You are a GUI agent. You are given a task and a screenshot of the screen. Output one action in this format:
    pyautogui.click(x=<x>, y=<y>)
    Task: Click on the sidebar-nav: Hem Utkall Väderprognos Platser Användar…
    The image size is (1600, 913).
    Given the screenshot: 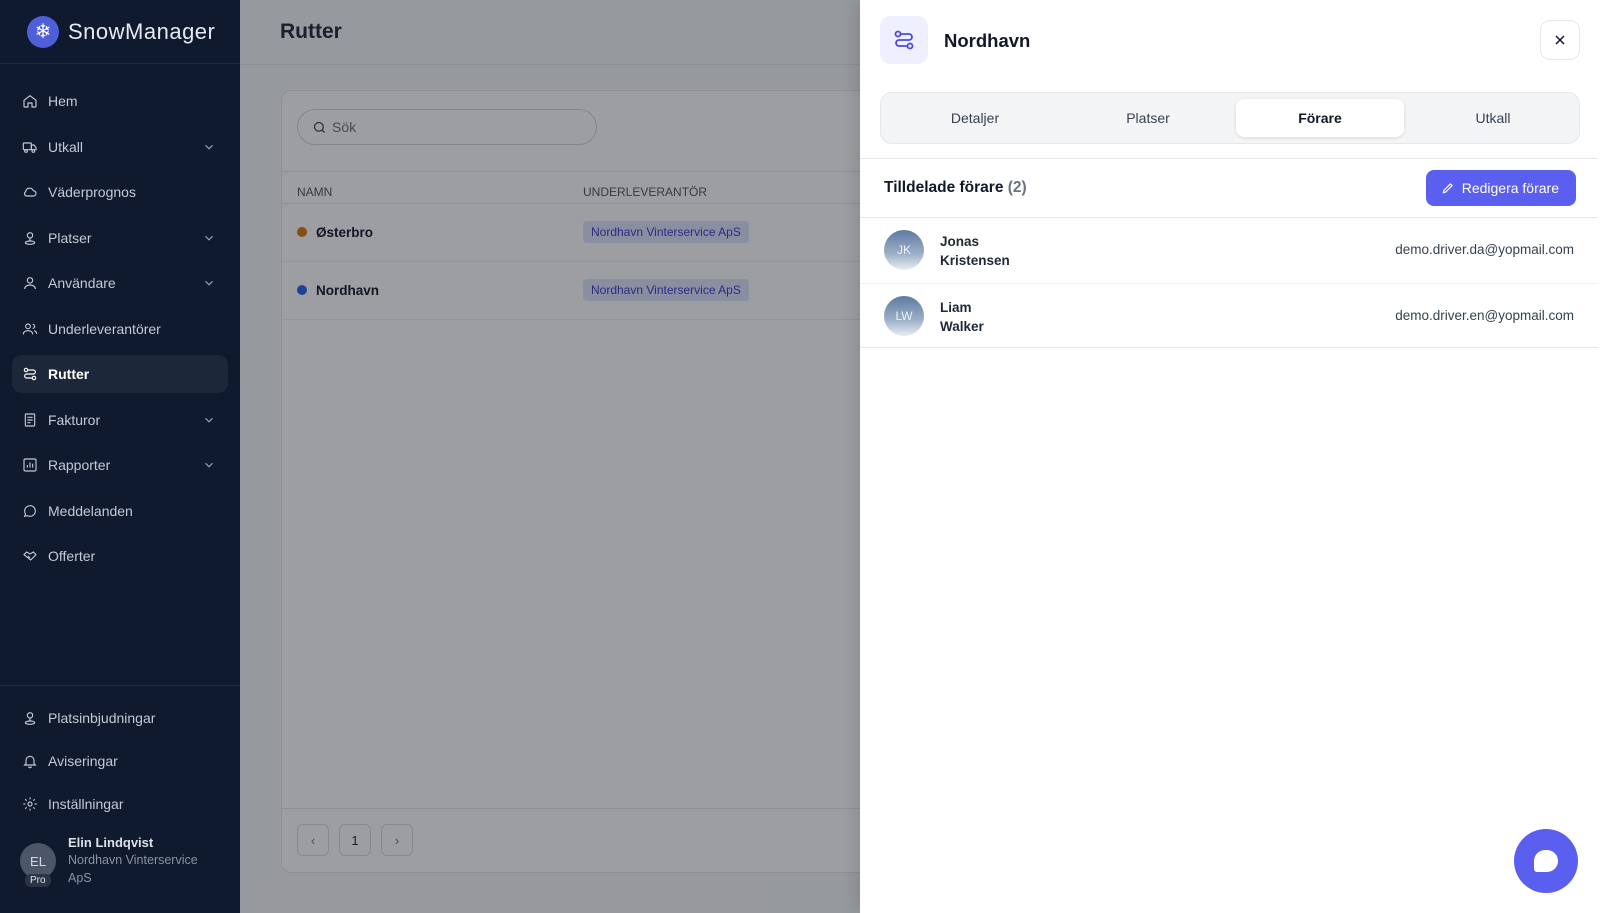 What is the action you would take?
    pyautogui.click(x=120, y=319)
    